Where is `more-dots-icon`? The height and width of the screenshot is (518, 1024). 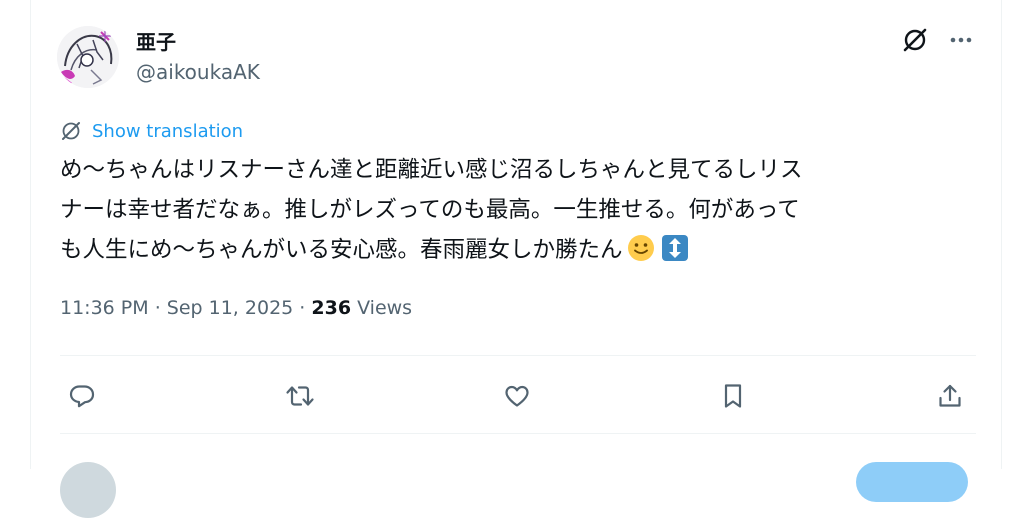
more-dots-icon is located at coordinates (961, 40).